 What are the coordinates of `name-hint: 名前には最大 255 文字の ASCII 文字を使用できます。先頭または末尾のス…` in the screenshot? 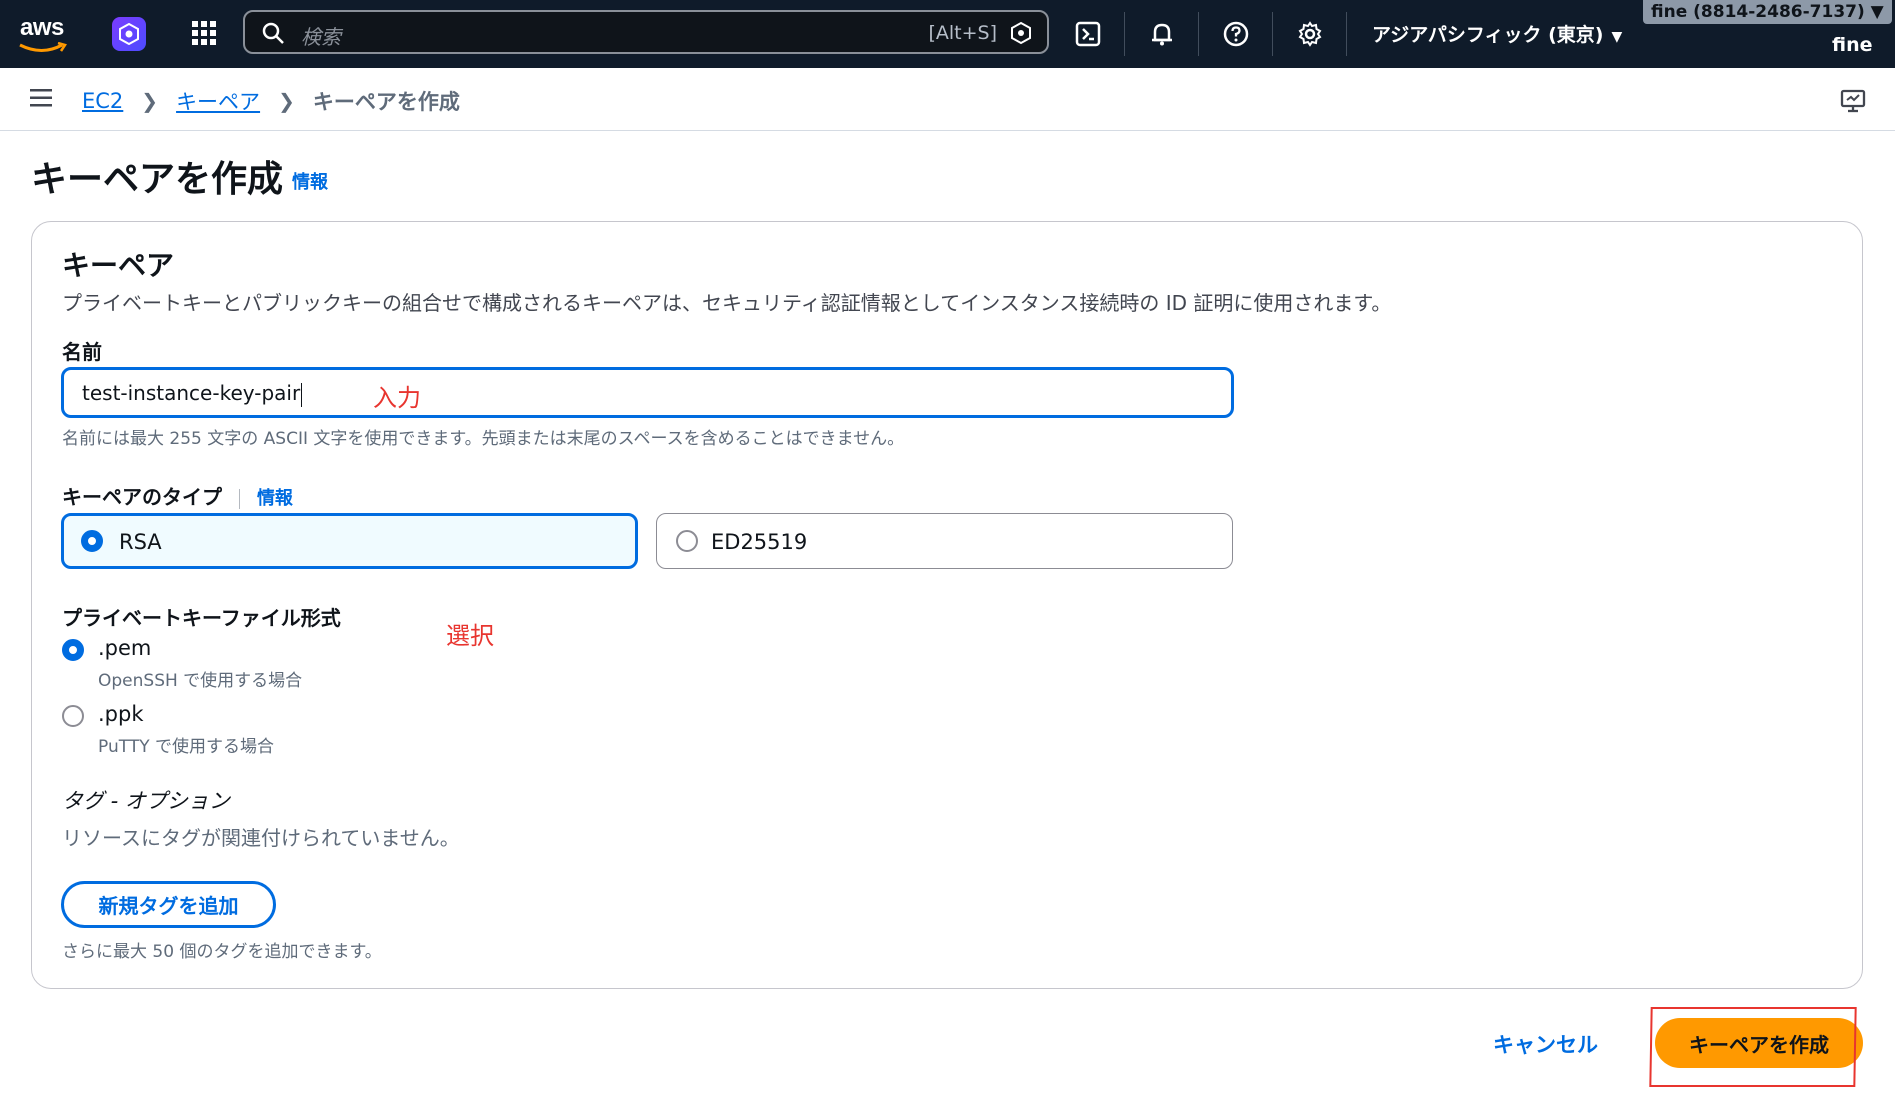 It's located at (483, 439).